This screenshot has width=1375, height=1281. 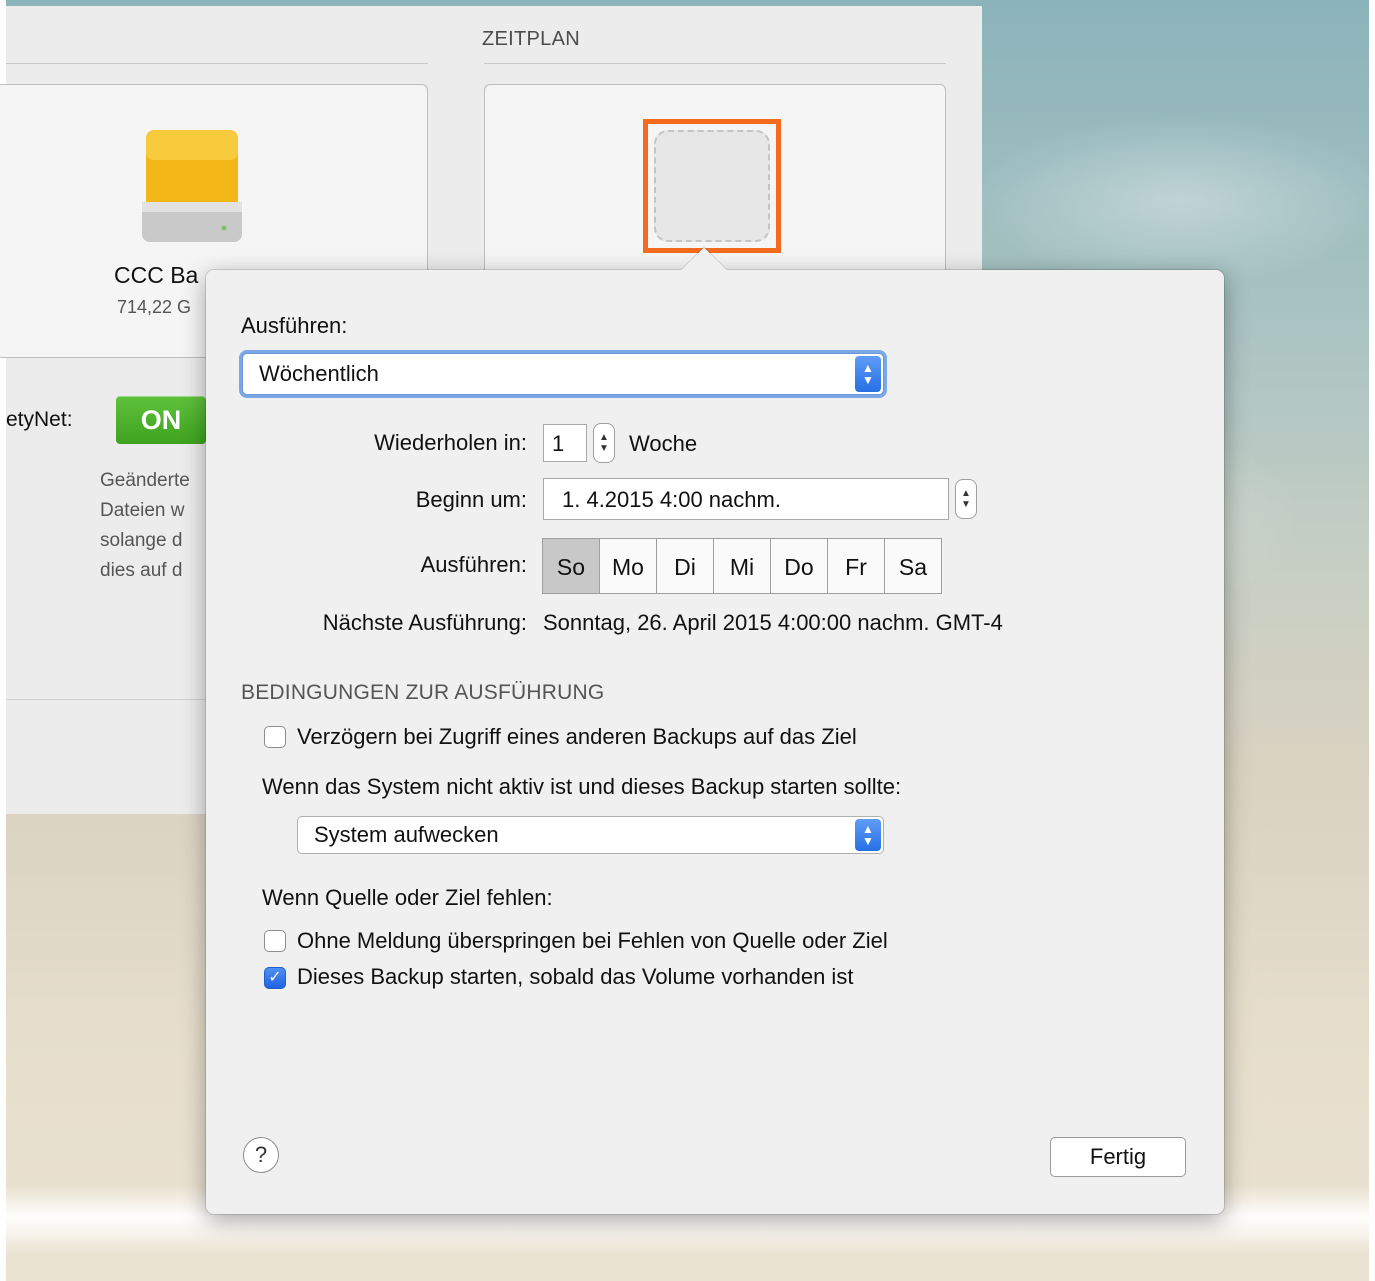 What do you see at coordinates (39, 419) in the screenshot?
I see `safetynet-label: etyNet:` at bounding box center [39, 419].